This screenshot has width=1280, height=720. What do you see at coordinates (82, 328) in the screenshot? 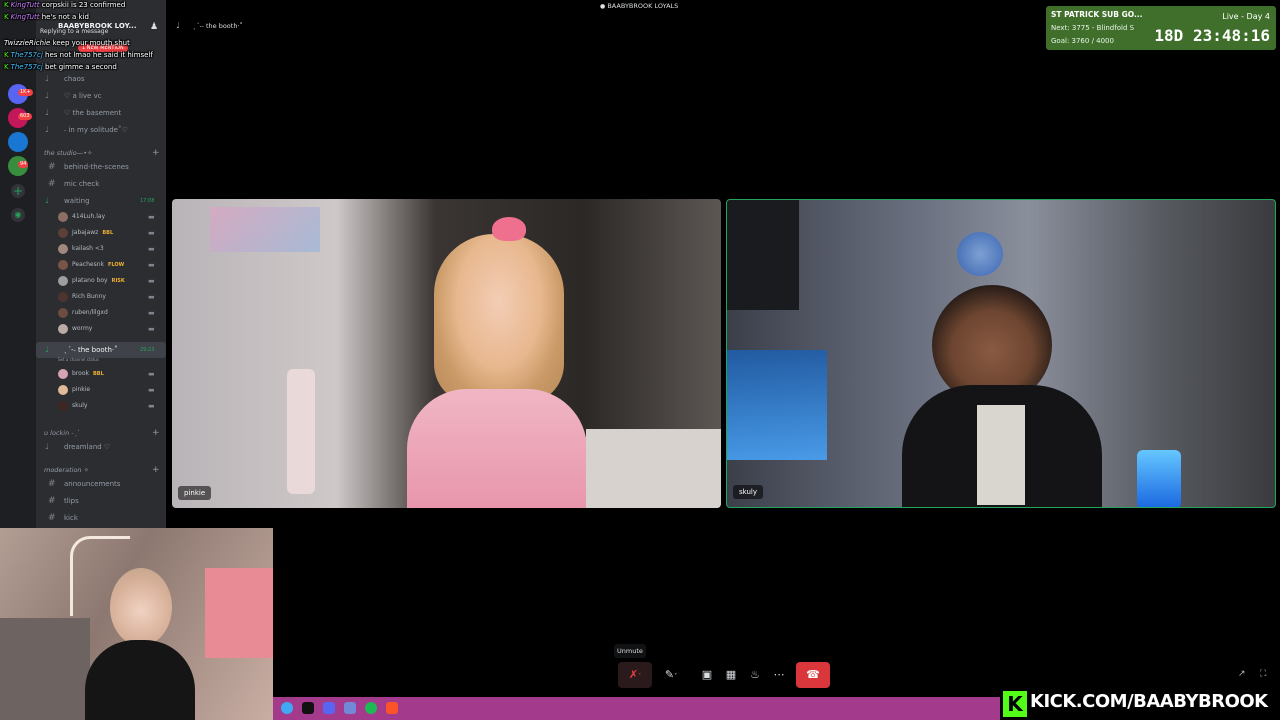
I see `member-name-text: wormy` at bounding box center [82, 328].